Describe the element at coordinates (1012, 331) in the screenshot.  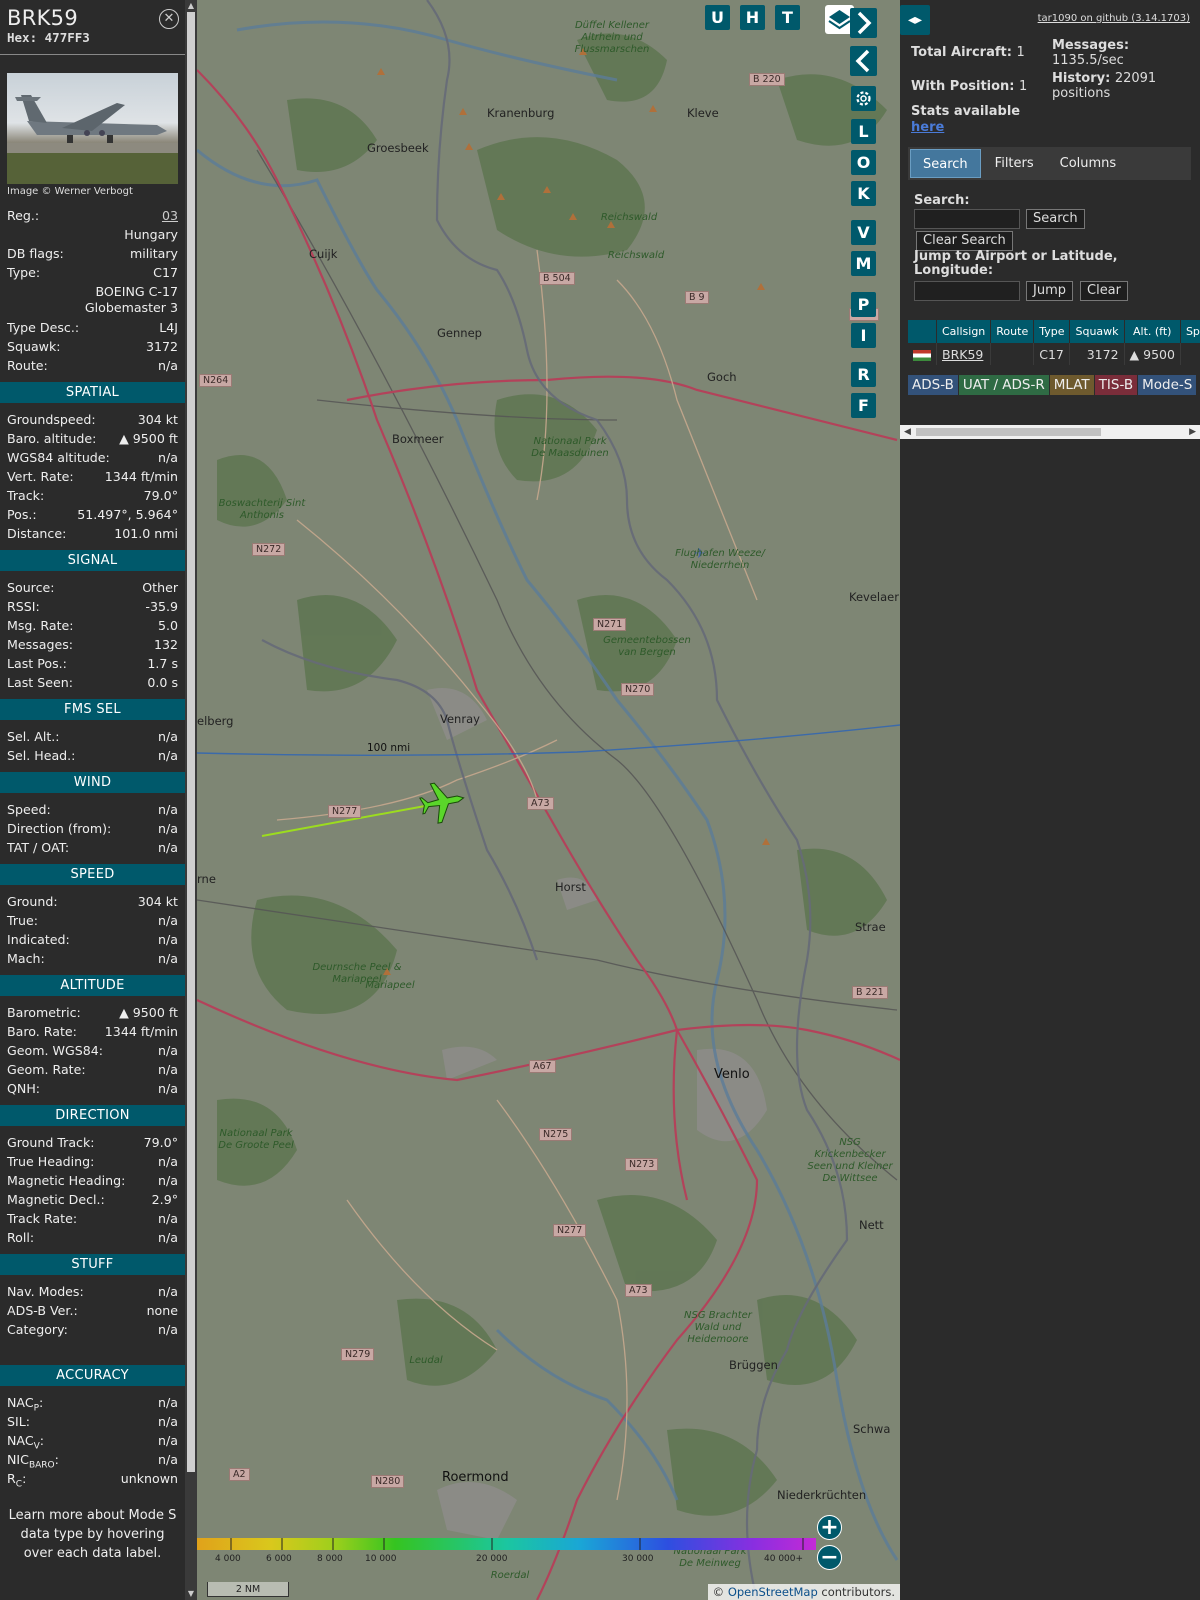
I see `column-header: Route` at that location.